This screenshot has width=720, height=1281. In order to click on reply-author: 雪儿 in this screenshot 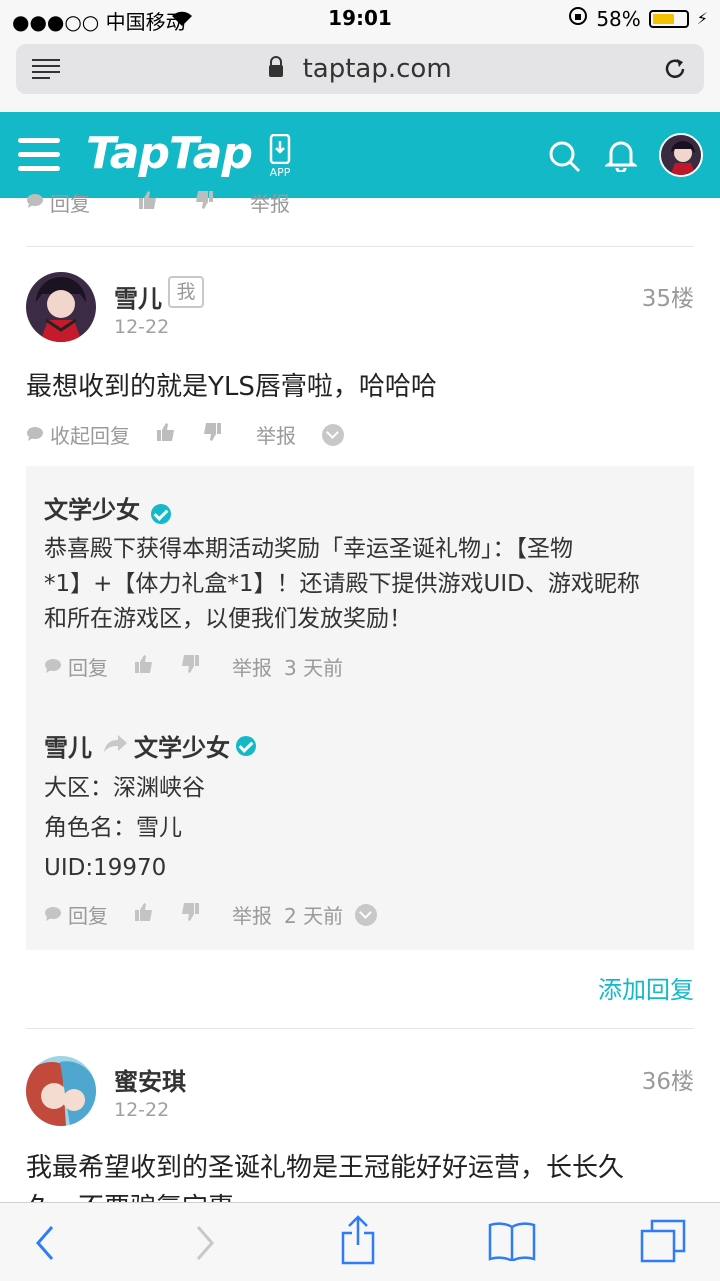, I will do `click(68, 745)`.